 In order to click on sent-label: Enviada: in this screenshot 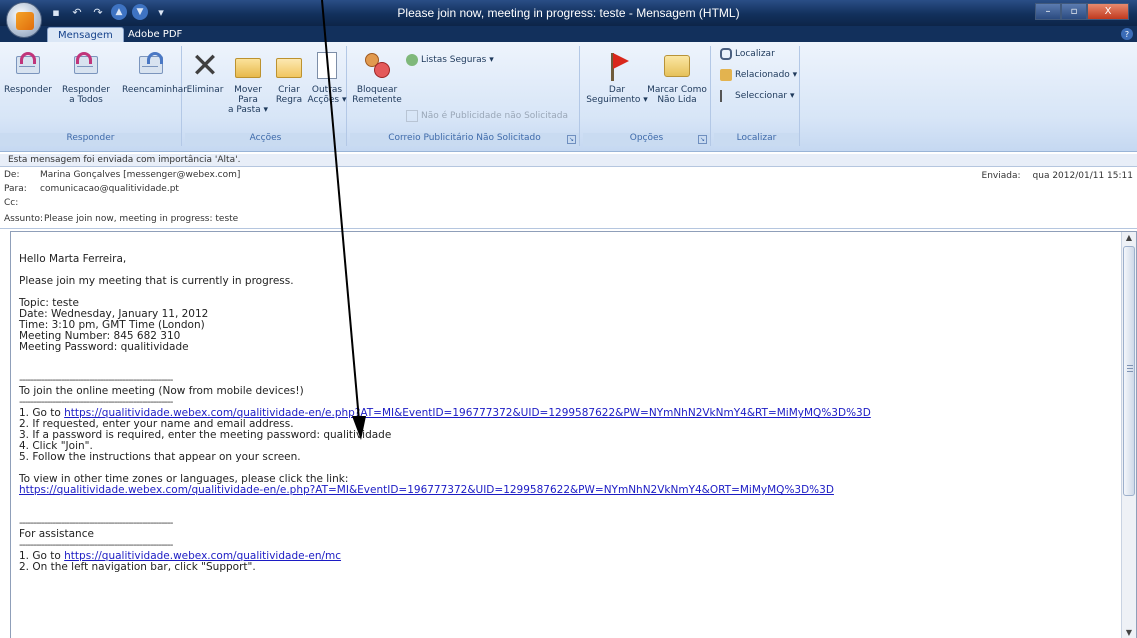, I will do `click(1001, 176)`.